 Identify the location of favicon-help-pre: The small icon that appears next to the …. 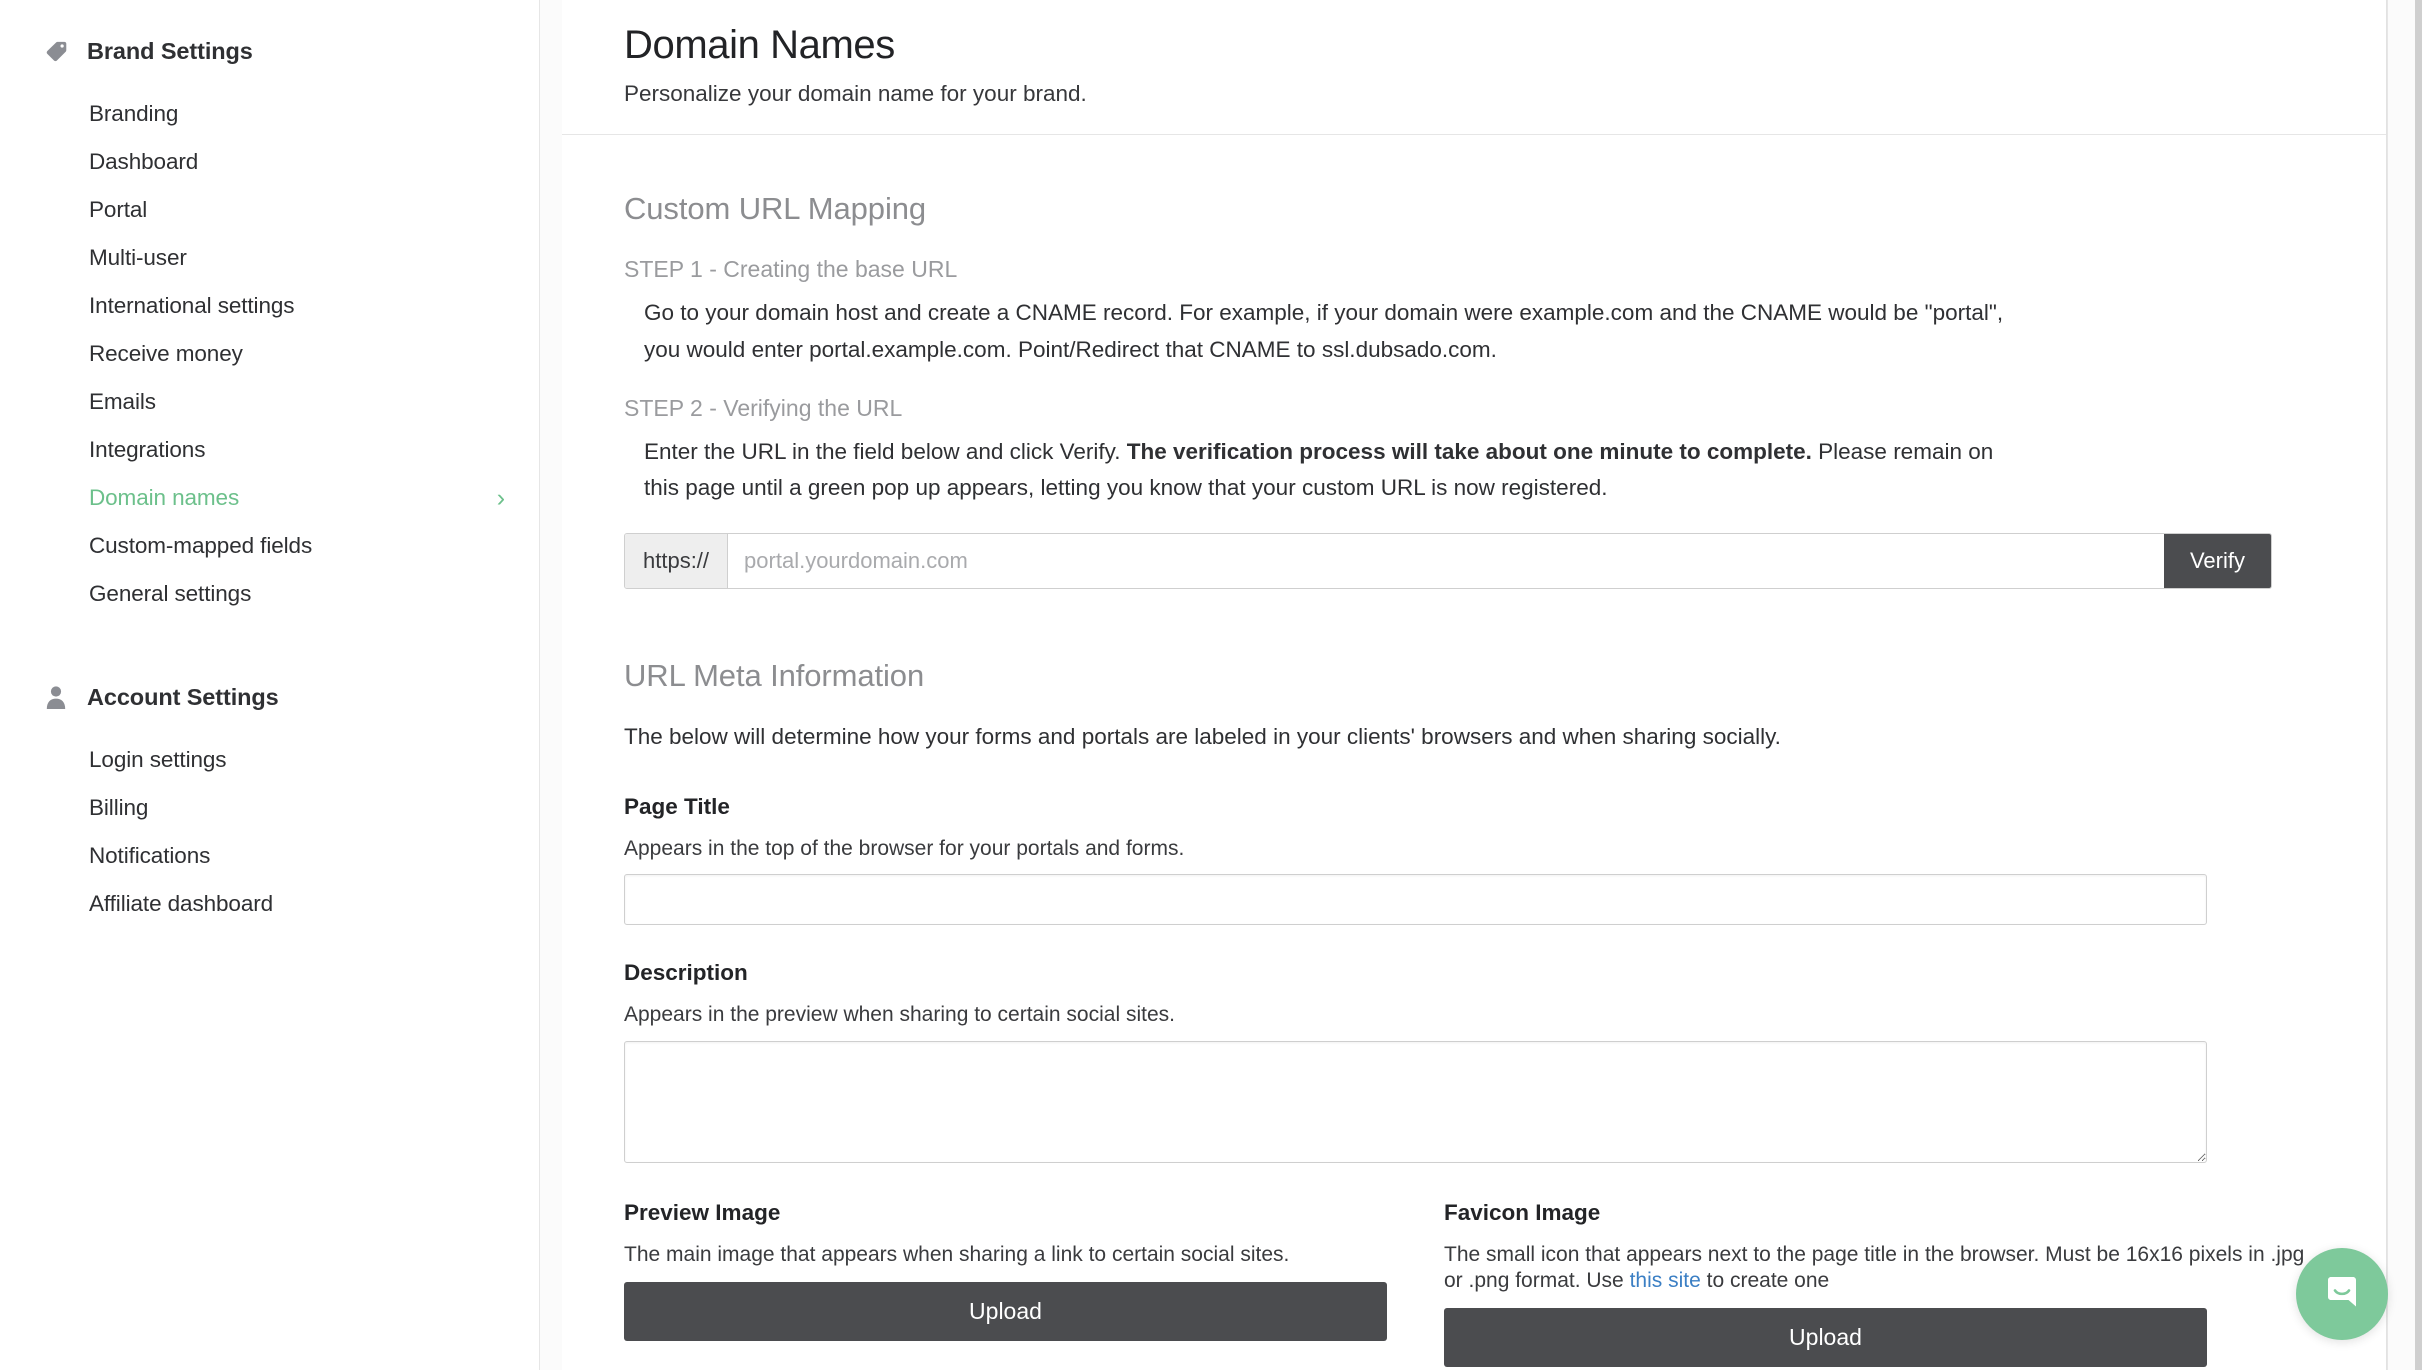
(1874, 1267).